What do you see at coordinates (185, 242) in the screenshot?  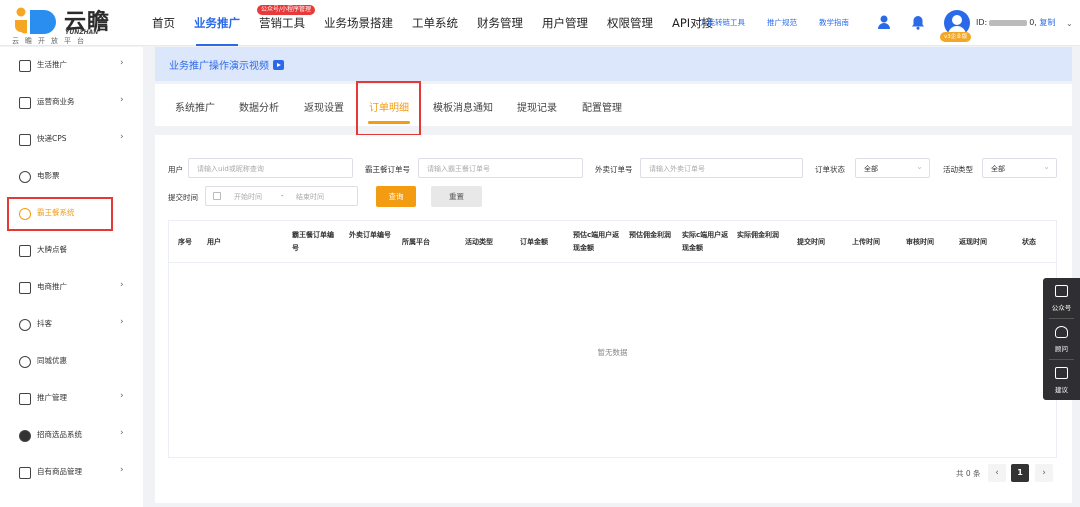 I see `col-index: 序号` at bounding box center [185, 242].